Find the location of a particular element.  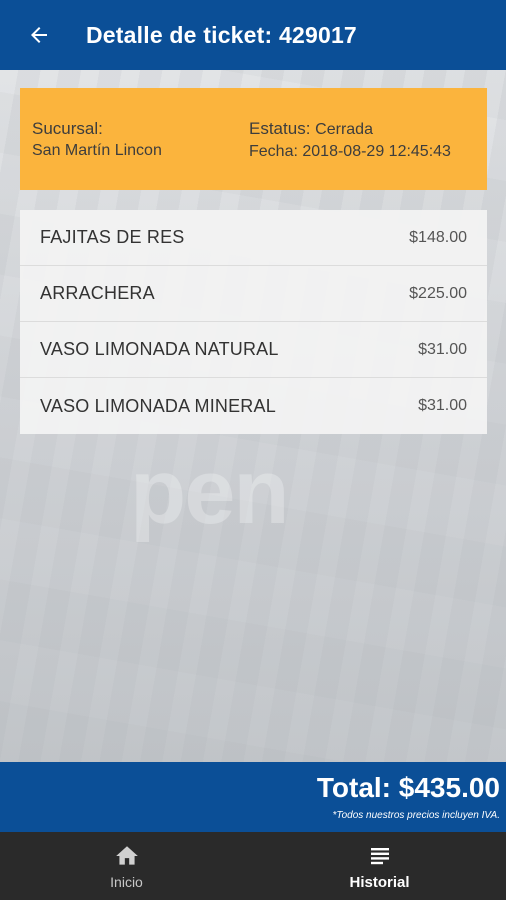

app-bar: Detalle de ticket: 429017 is located at coordinates (253, 35).